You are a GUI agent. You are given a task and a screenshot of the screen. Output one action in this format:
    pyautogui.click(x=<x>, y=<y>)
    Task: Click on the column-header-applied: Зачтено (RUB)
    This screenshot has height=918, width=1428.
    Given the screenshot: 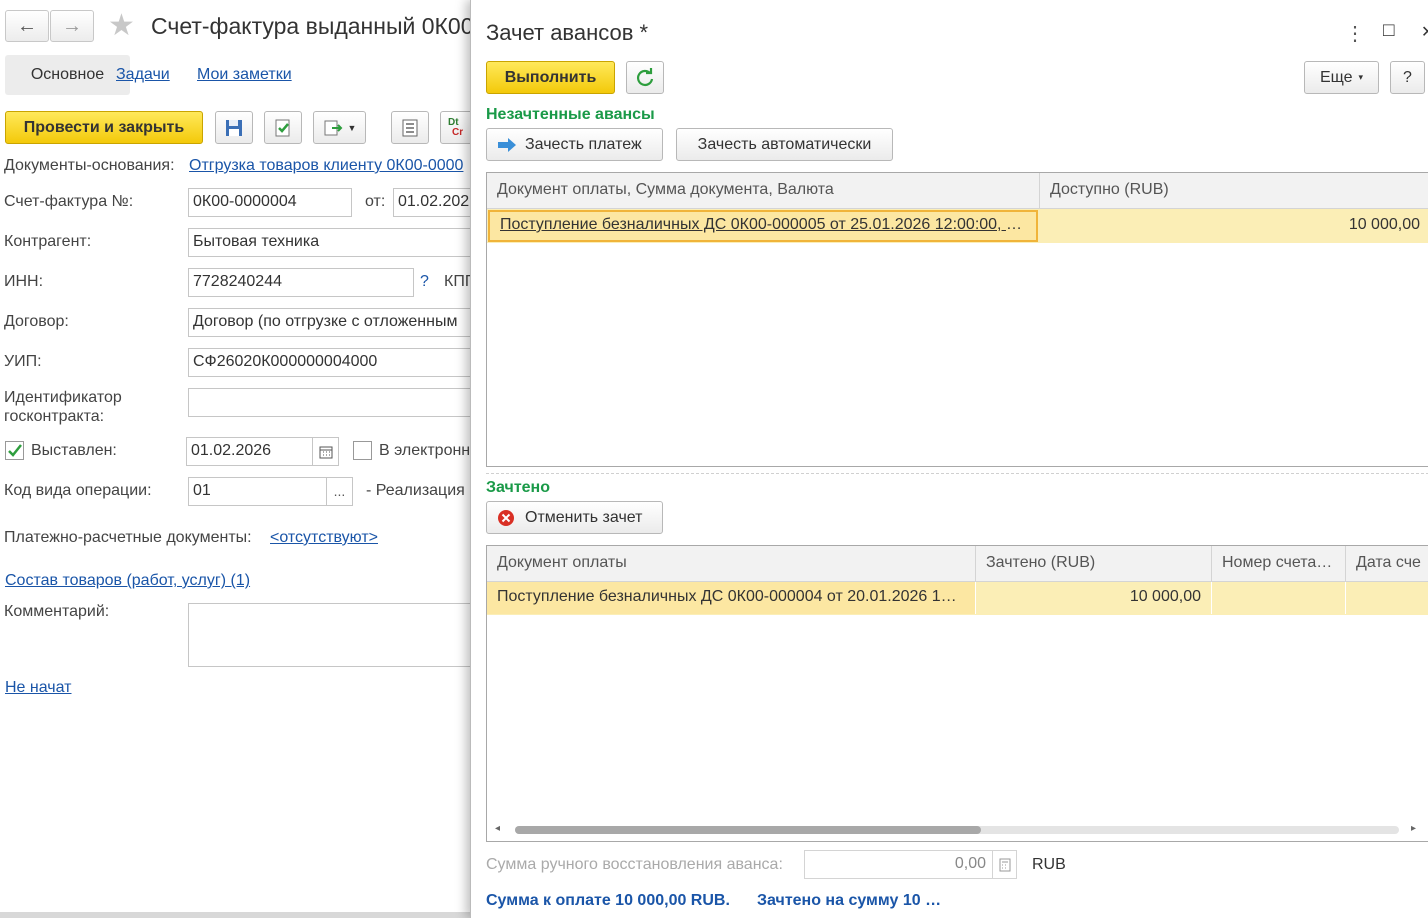 What is the action you would take?
    pyautogui.click(x=1094, y=564)
    